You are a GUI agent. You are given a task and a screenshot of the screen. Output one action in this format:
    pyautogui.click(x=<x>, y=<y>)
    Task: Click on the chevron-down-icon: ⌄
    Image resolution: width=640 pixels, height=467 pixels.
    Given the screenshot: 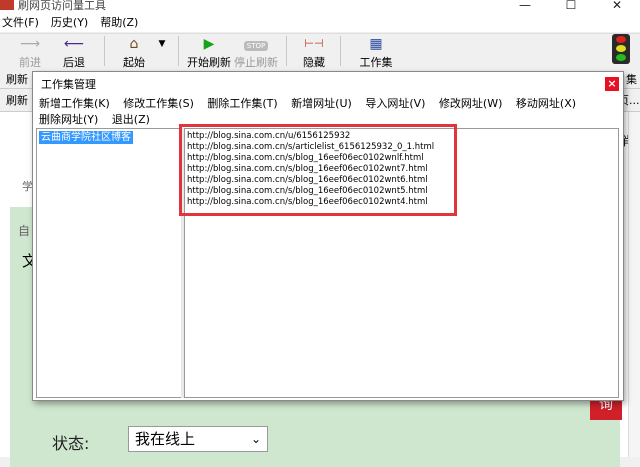 What is the action you would take?
    pyautogui.click(x=255, y=439)
    